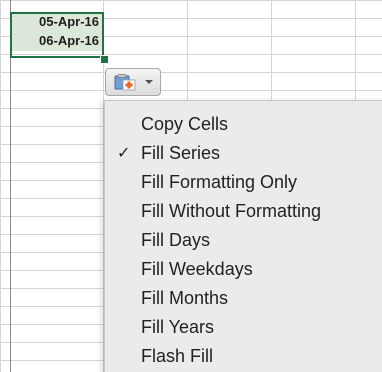  What do you see at coordinates (231, 211) in the screenshot?
I see `menu-item-label: Fill Without Formatting` at bounding box center [231, 211].